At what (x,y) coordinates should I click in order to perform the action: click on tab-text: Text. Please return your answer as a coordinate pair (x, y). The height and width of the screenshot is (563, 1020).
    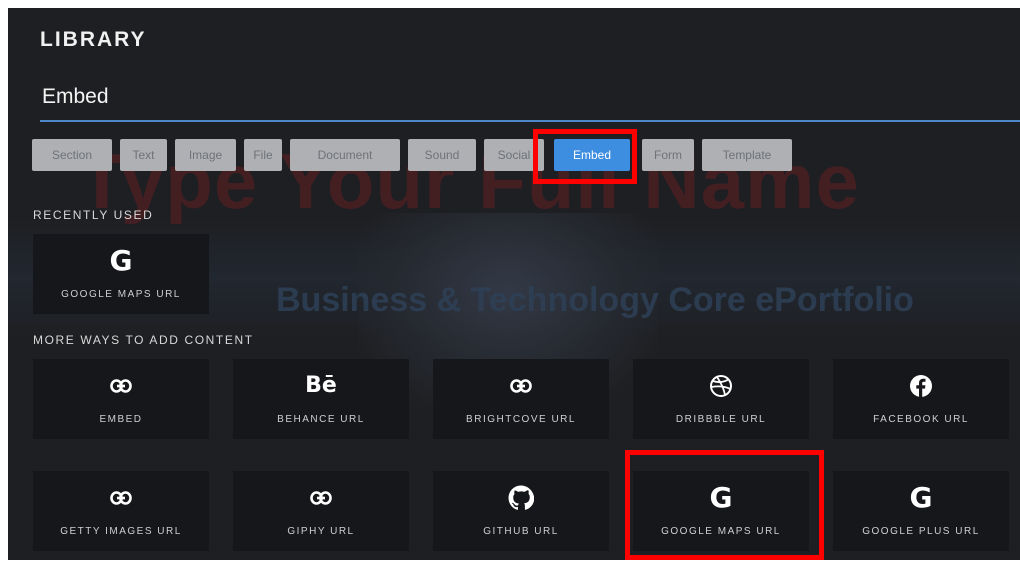
    Looking at the image, I should click on (143, 155).